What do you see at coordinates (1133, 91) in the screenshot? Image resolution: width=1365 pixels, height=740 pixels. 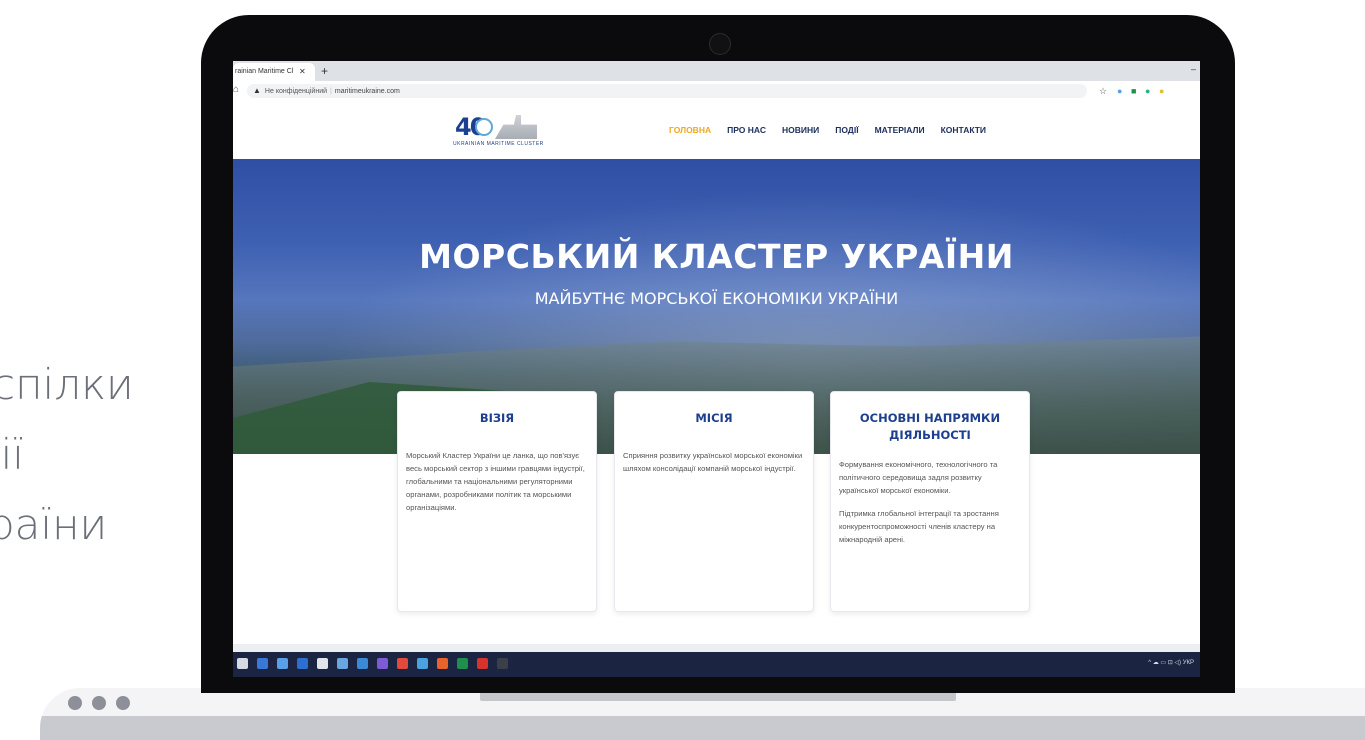 I see `extension-sheets-icon: ■` at bounding box center [1133, 91].